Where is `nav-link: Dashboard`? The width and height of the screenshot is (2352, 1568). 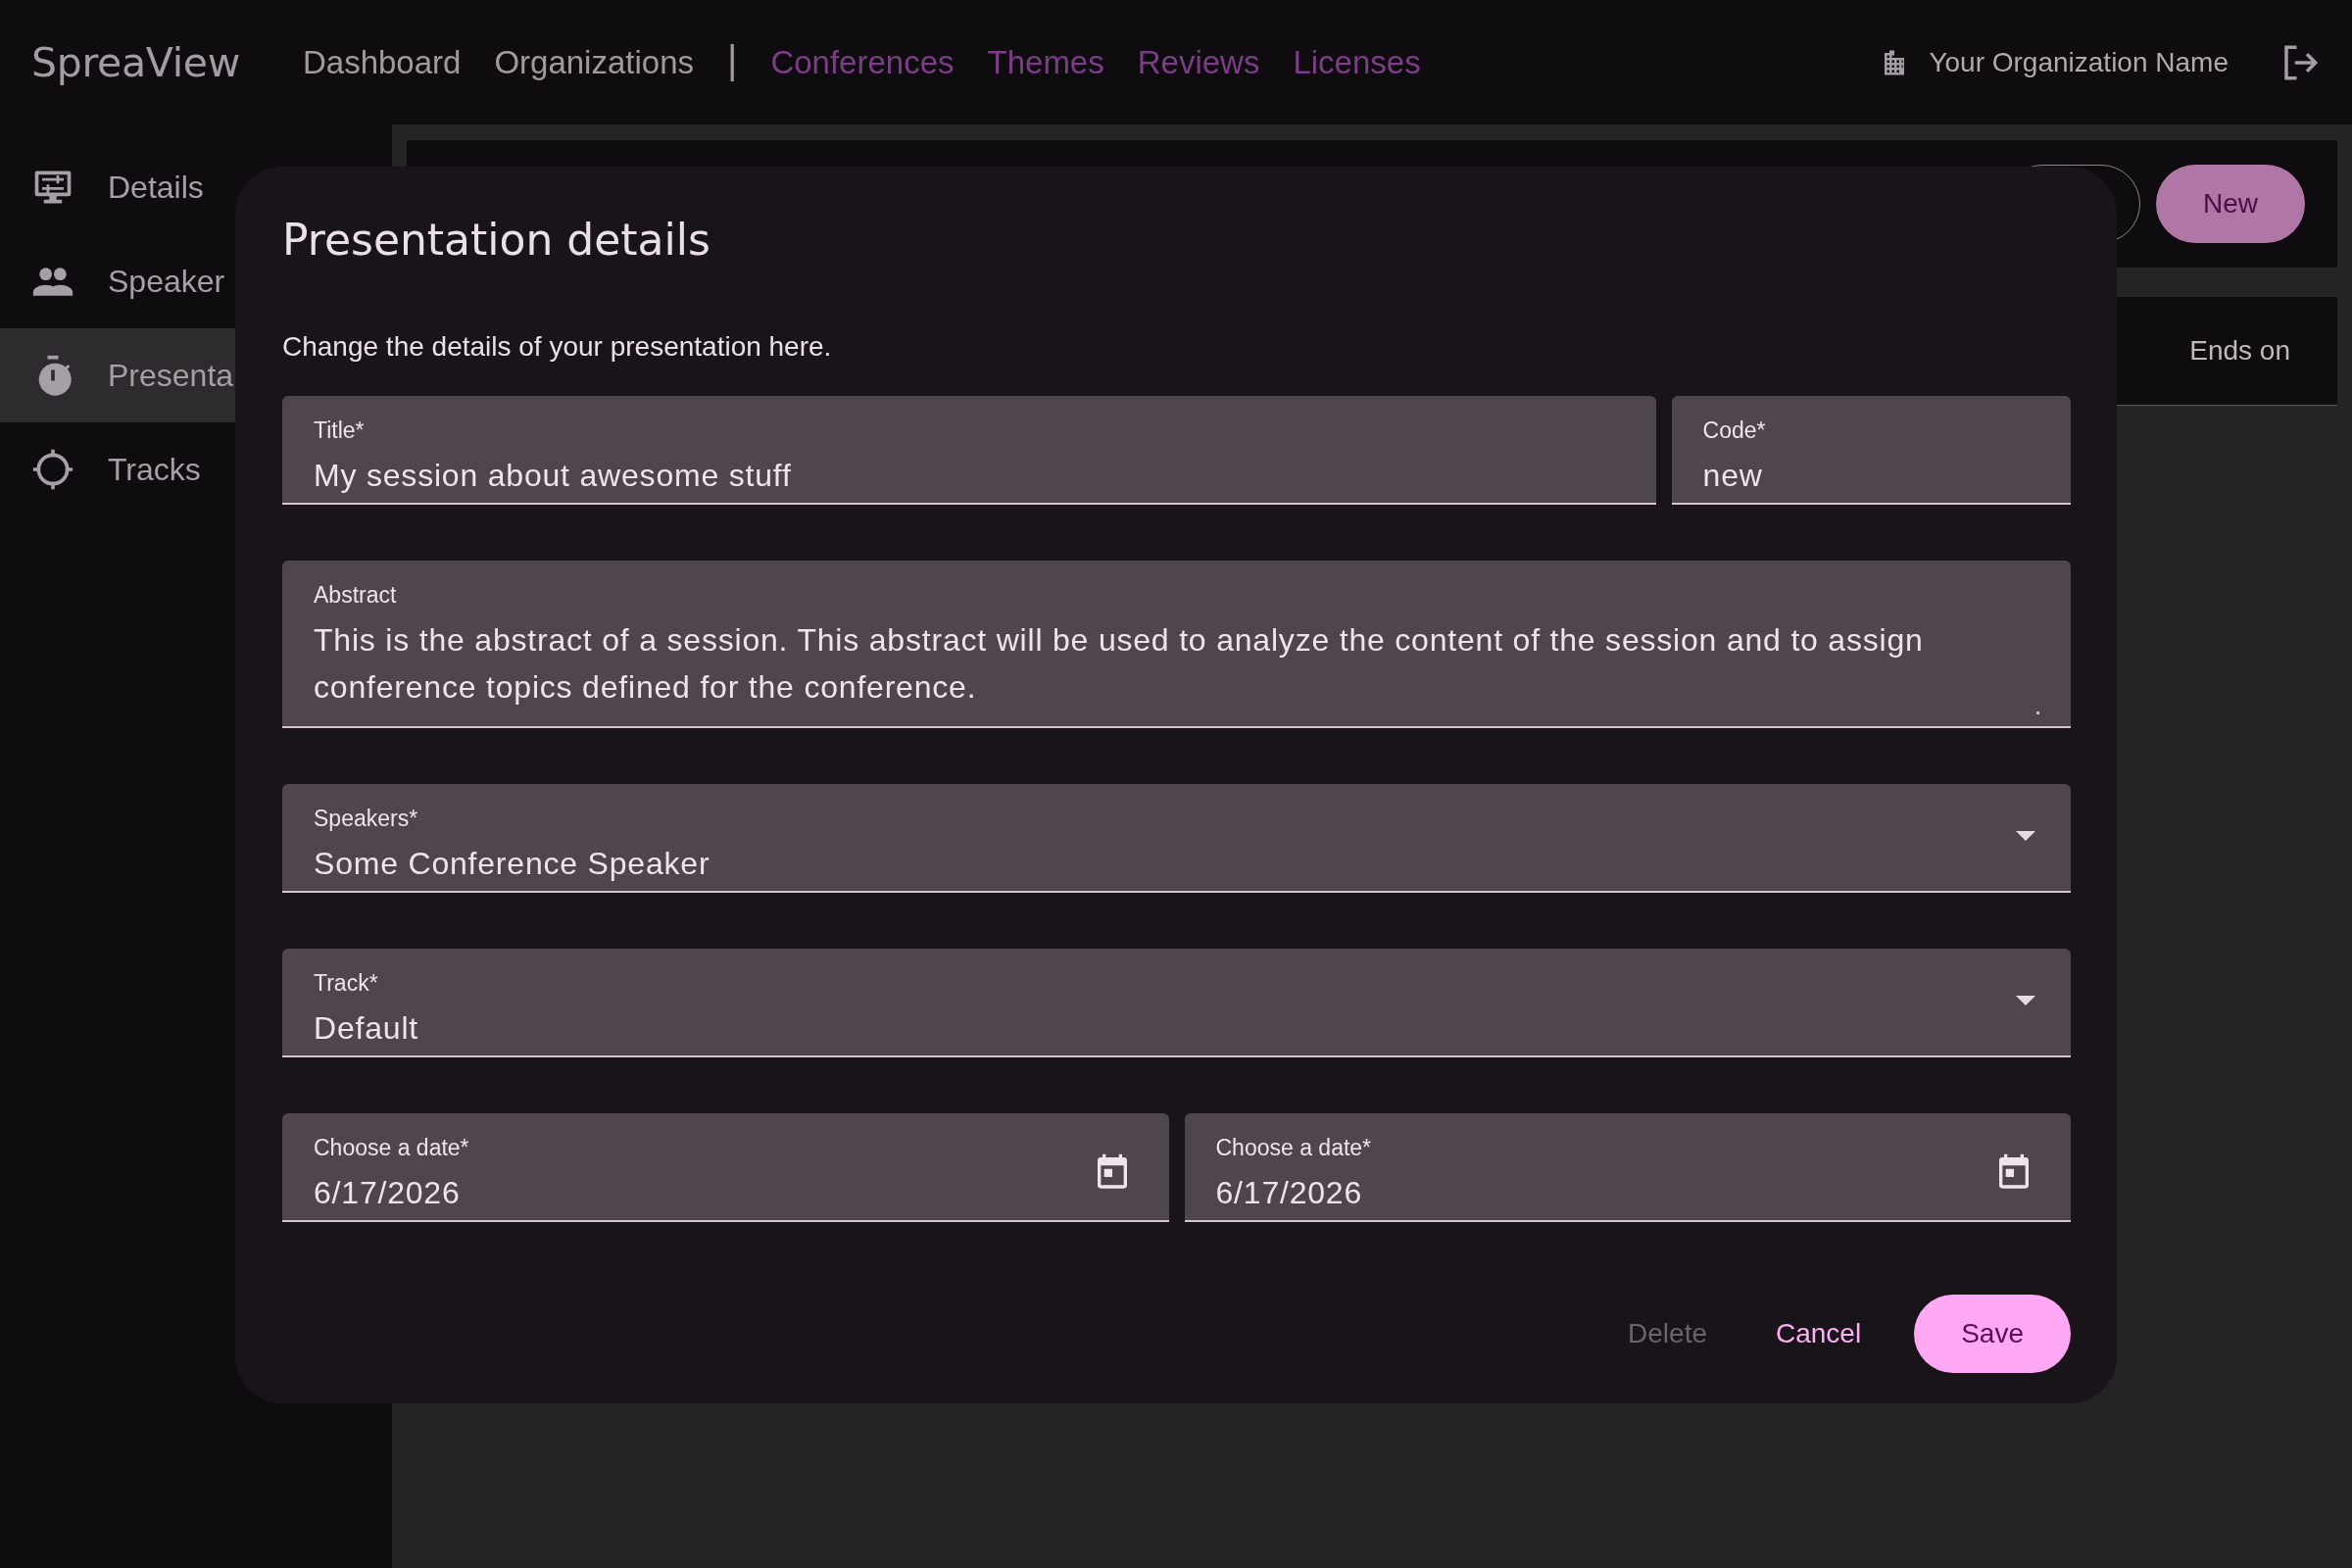 nav-link: Dashboard is located at coordinates (382, 62).